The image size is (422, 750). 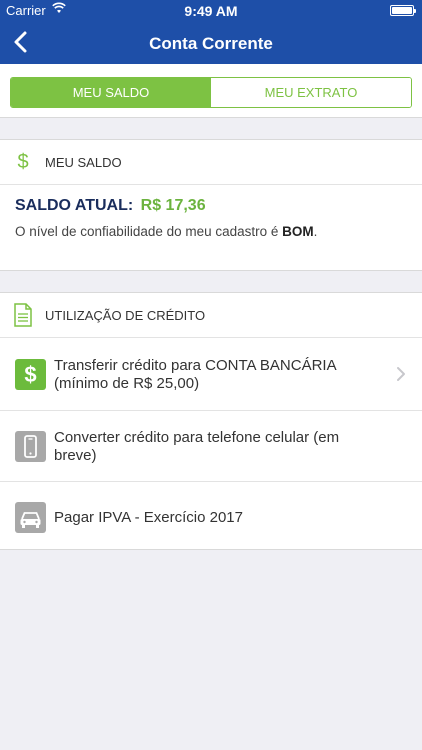 I want to click on page-title: Conta Corrente, so click(x=211, y=43).